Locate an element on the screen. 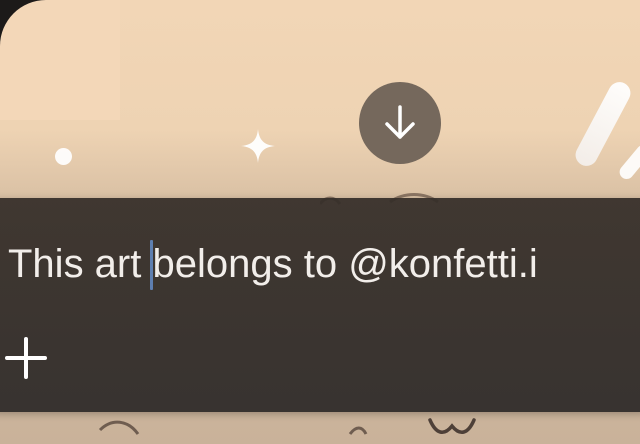  artwork-doodle-bottom is located at coordinates (287, 426).